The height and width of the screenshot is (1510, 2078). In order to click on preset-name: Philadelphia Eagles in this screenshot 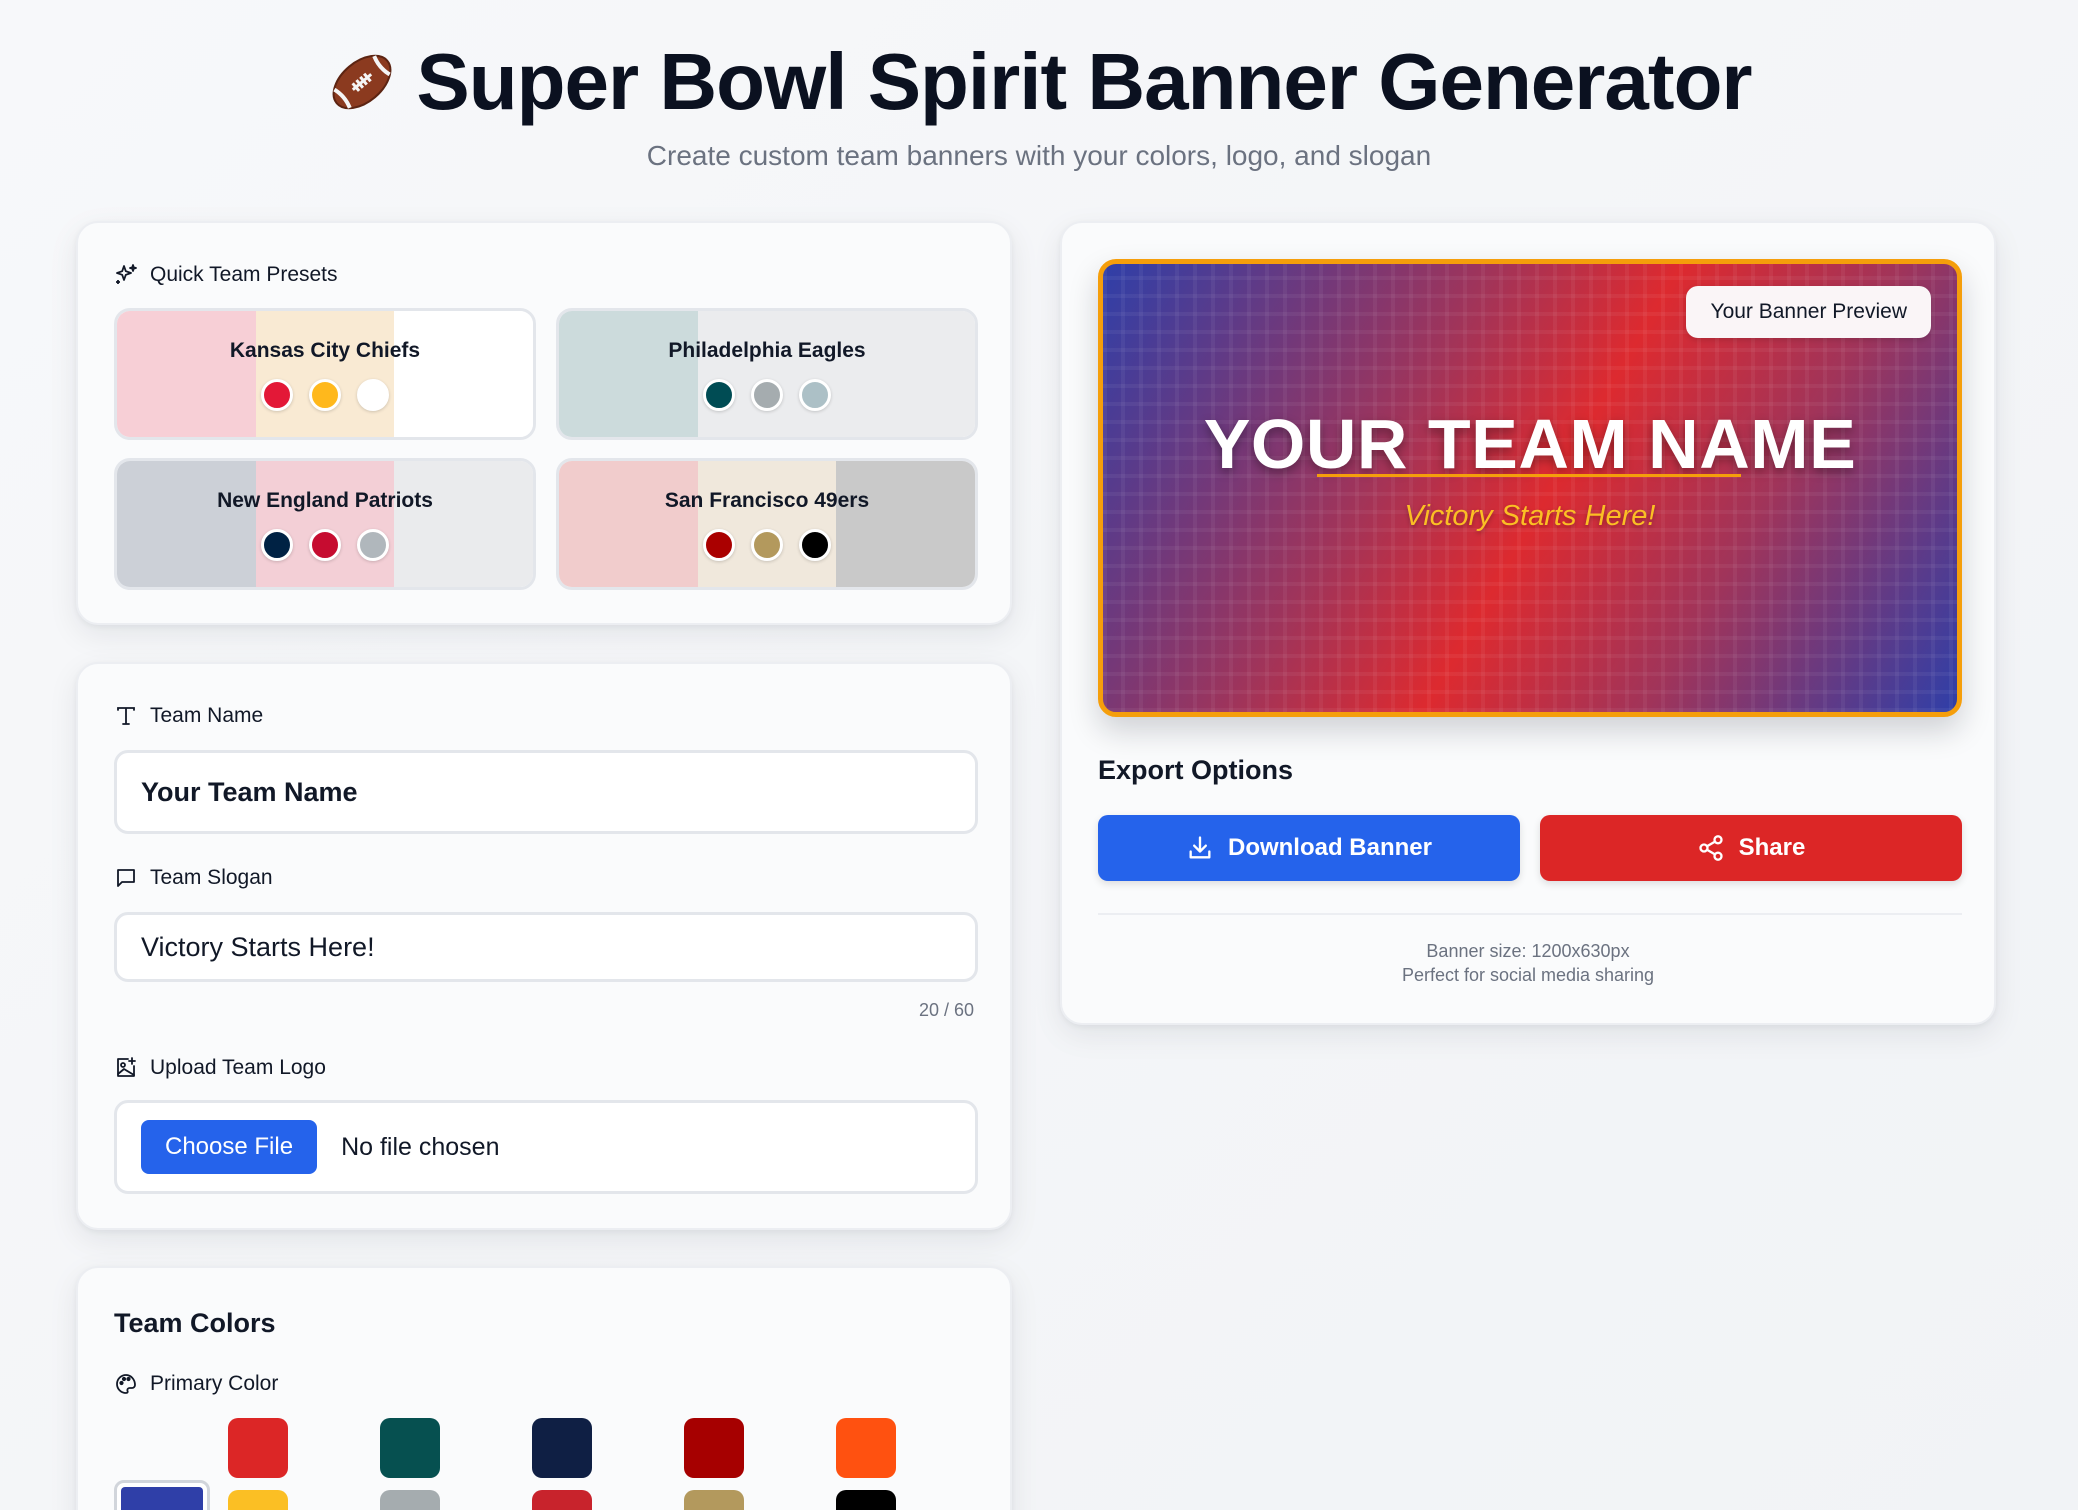, I will do `click(767, 350)`.